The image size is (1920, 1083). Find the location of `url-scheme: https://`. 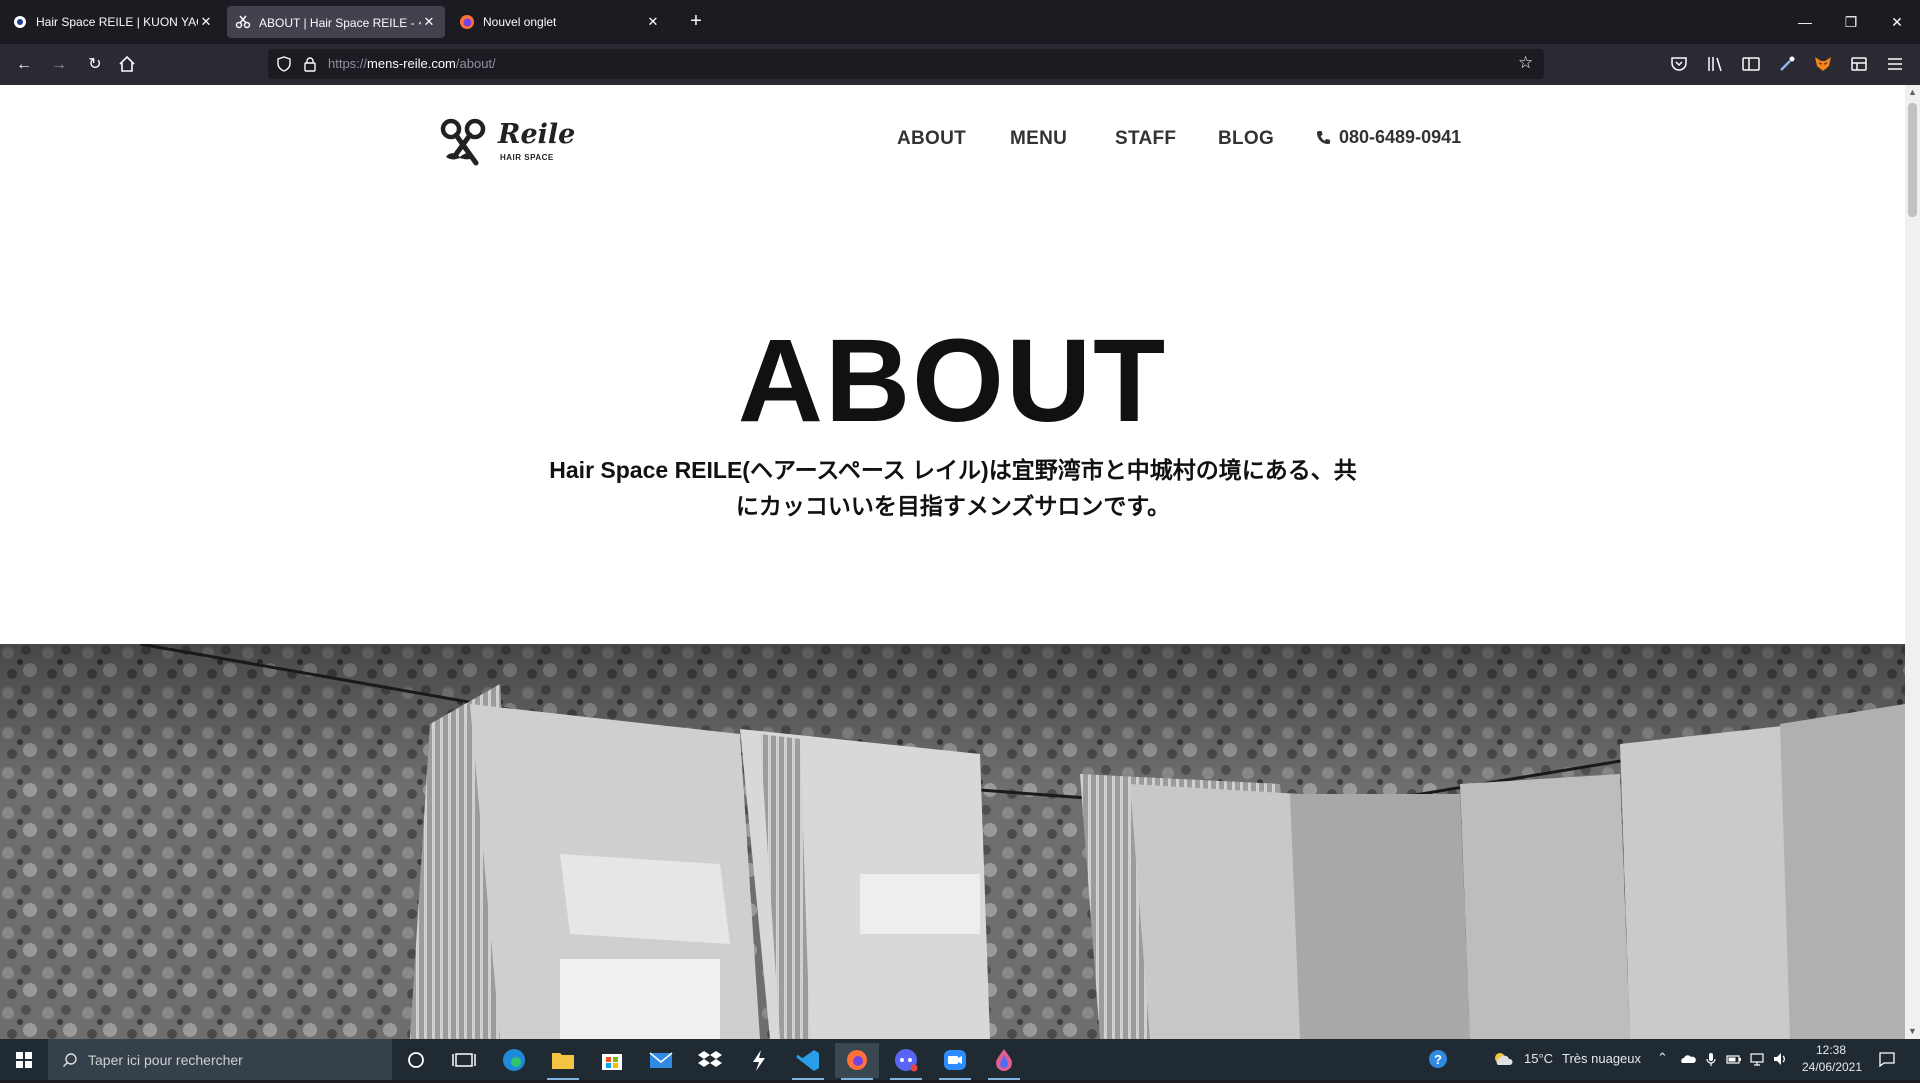

url-scheme: https:// is located at coordinates (348, 63).